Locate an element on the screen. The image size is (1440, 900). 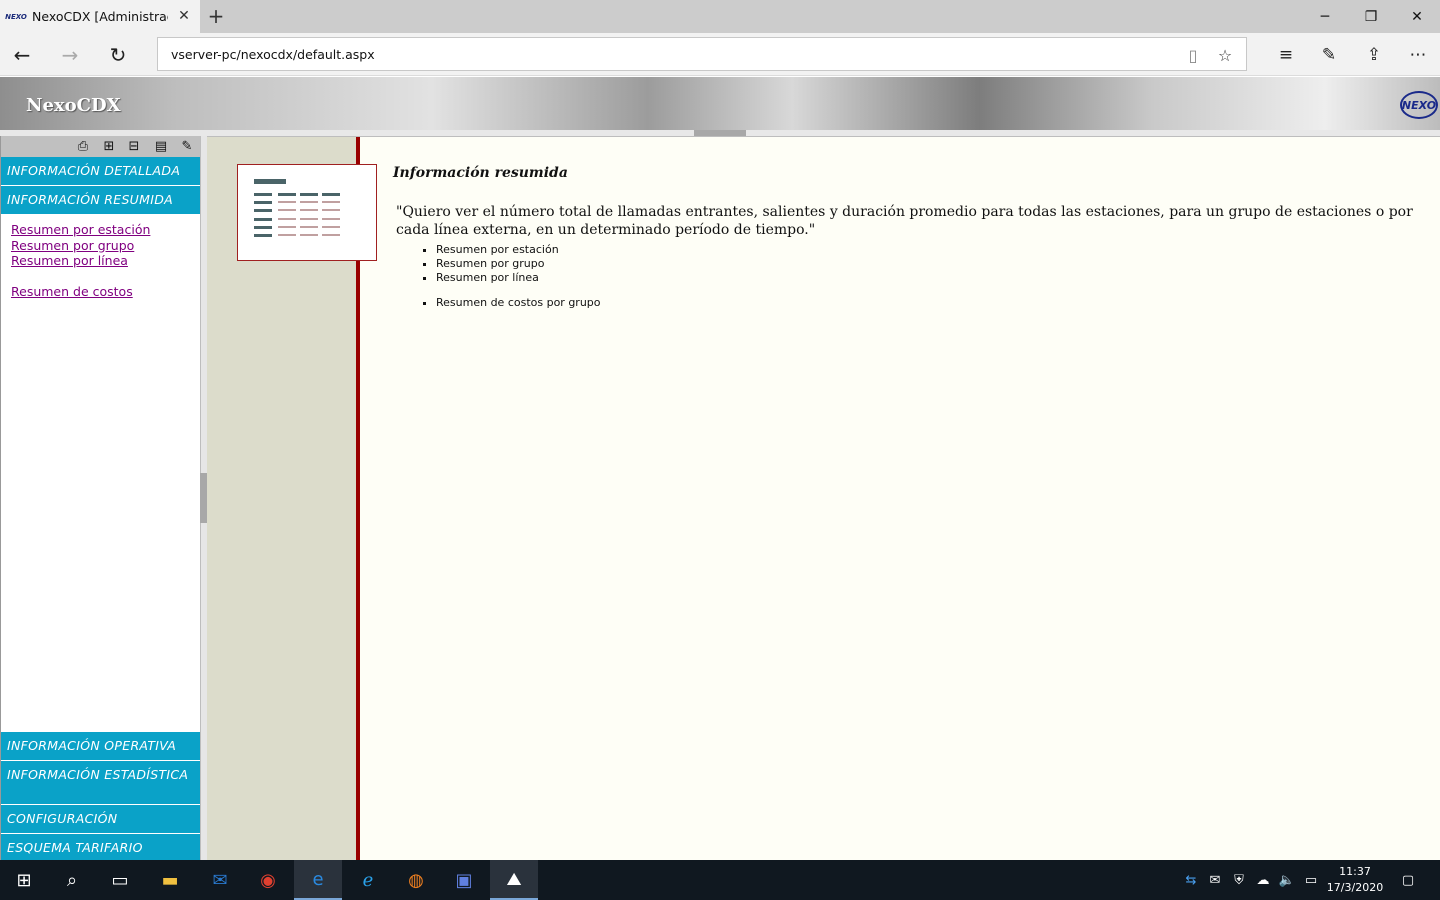
section-informacion-detallada: INFORMACIÓN DETALLADA is located at coordinates (100, 171).